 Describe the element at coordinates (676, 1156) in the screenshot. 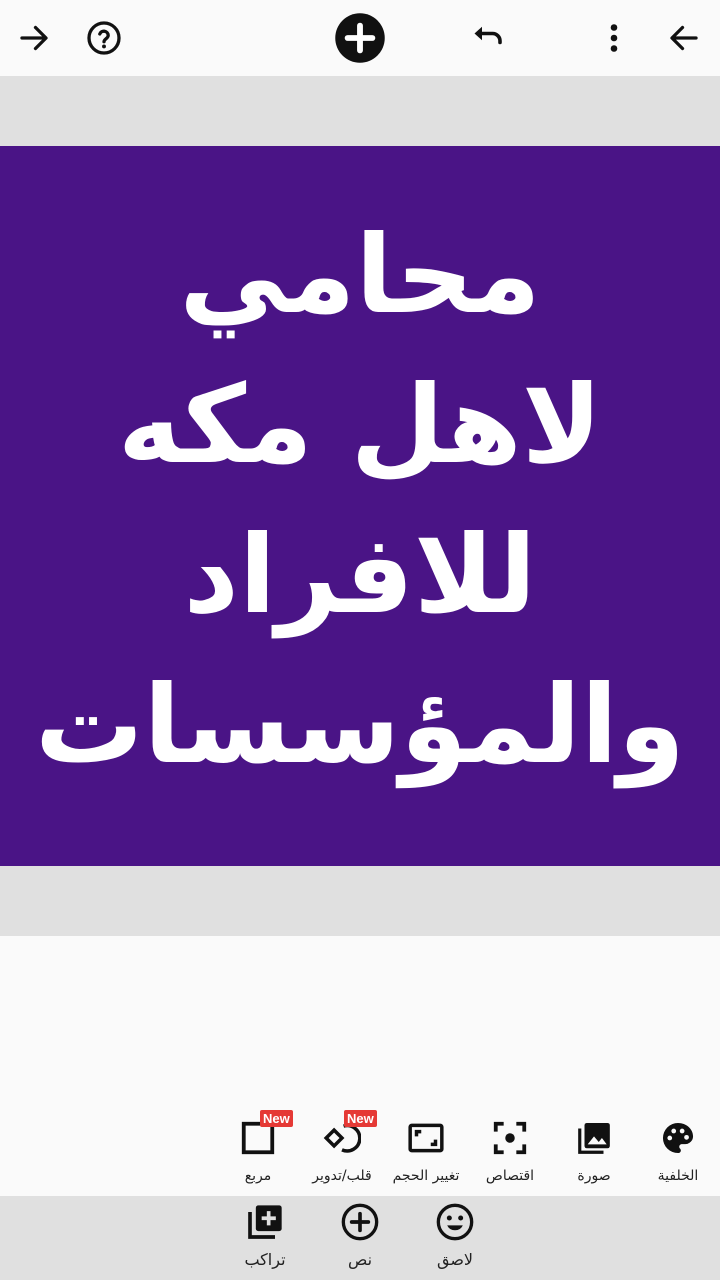

I see `tool-background: الخلفية` at that location.